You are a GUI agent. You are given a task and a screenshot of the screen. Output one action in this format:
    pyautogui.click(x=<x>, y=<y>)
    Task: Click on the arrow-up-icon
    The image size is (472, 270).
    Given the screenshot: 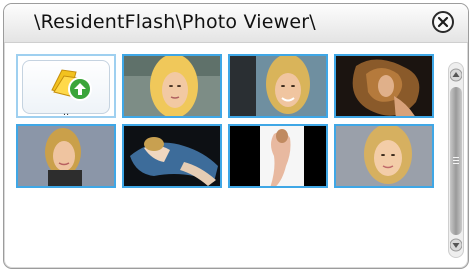 What is the action you would take?
    pyautogui.click(x=456, y=75)
    